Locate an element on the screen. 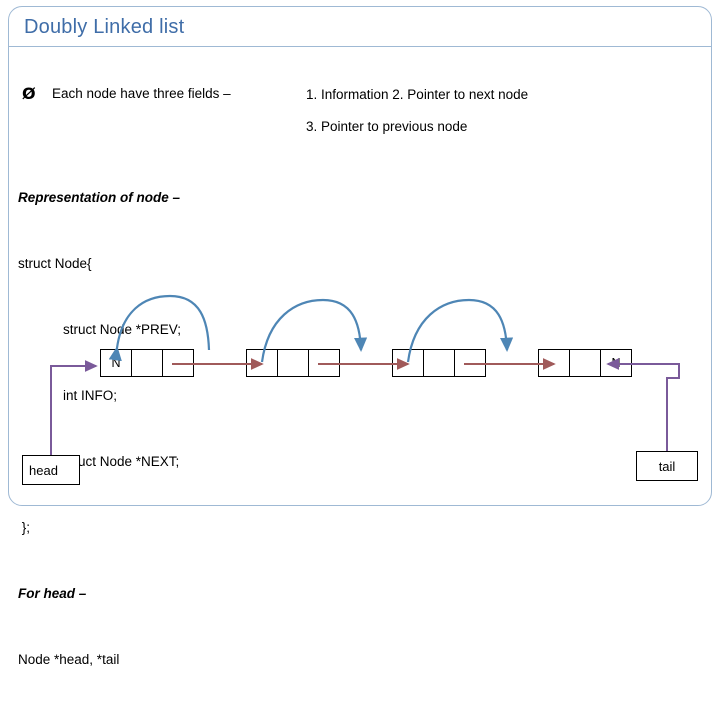  head-label-box: head is located at coordinates (51, 470).